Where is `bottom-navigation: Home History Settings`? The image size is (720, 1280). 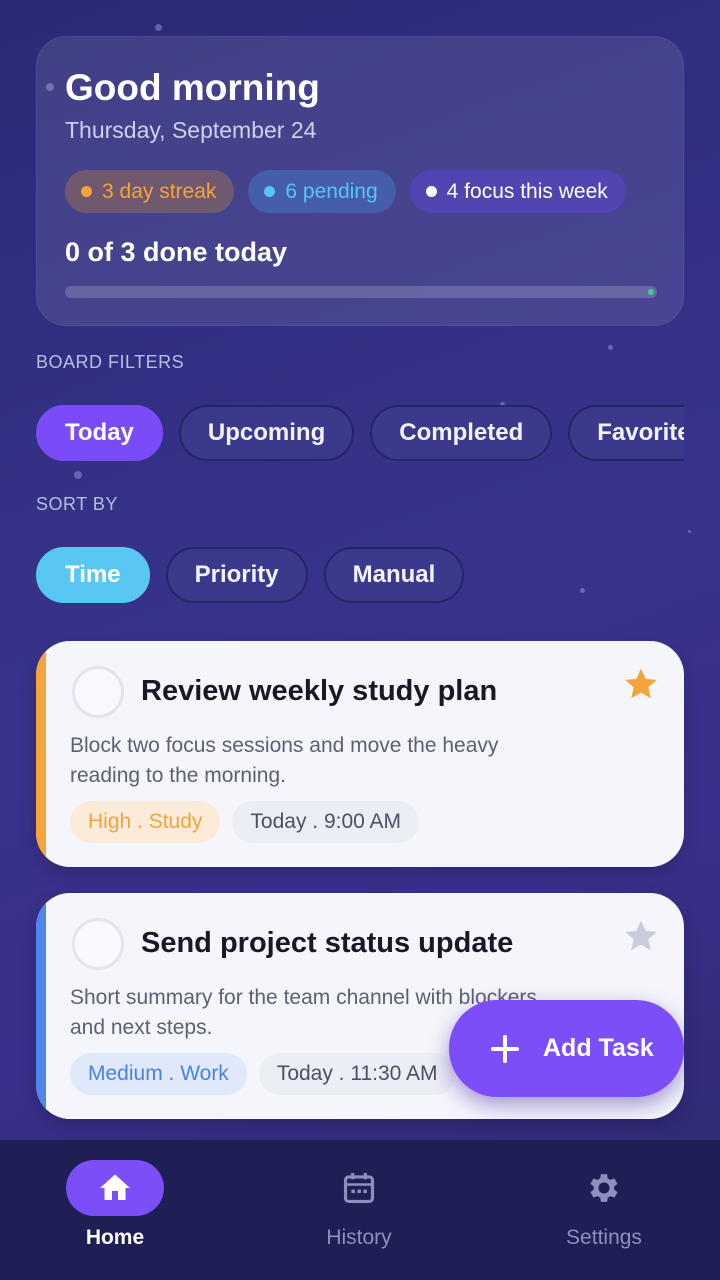 bottom-navigation: Home History Settings is located at coordinates (360, 1210).